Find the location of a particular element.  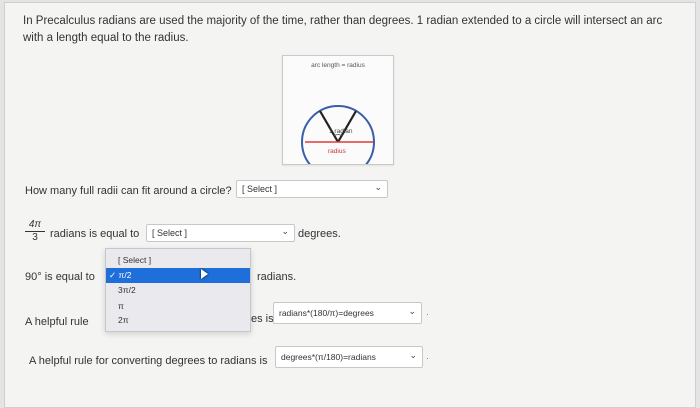

question-4-text: A helpful rule is located at coordinates (57, 322).